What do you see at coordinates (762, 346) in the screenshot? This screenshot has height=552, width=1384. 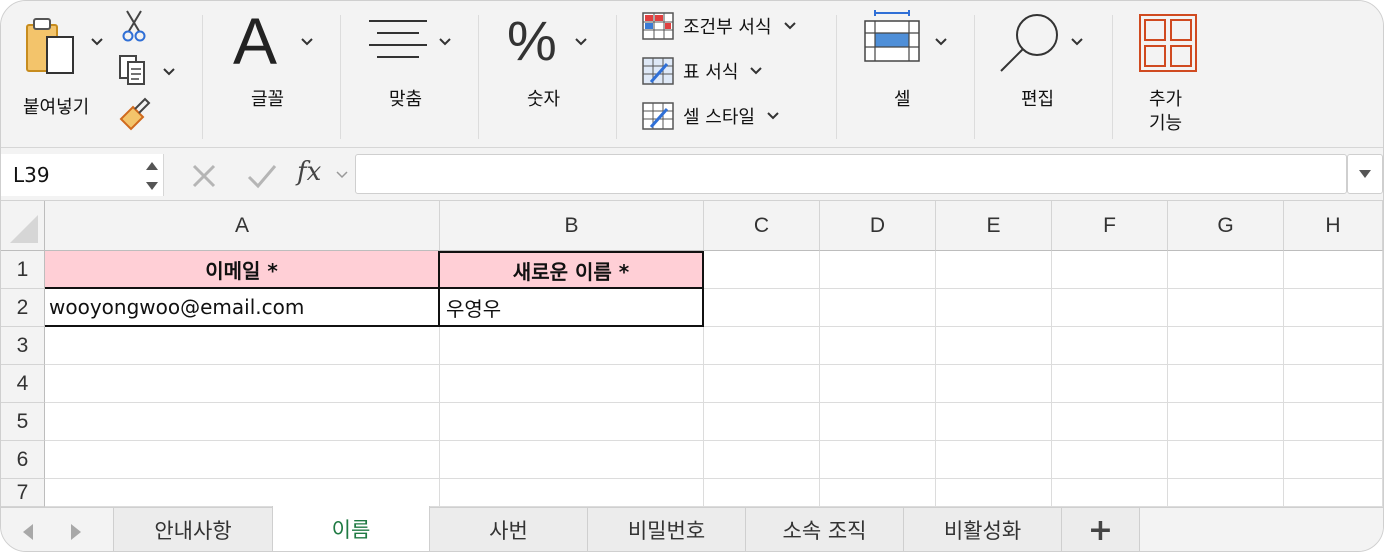 I see `cell-c3` at bounding box center [762, 346].